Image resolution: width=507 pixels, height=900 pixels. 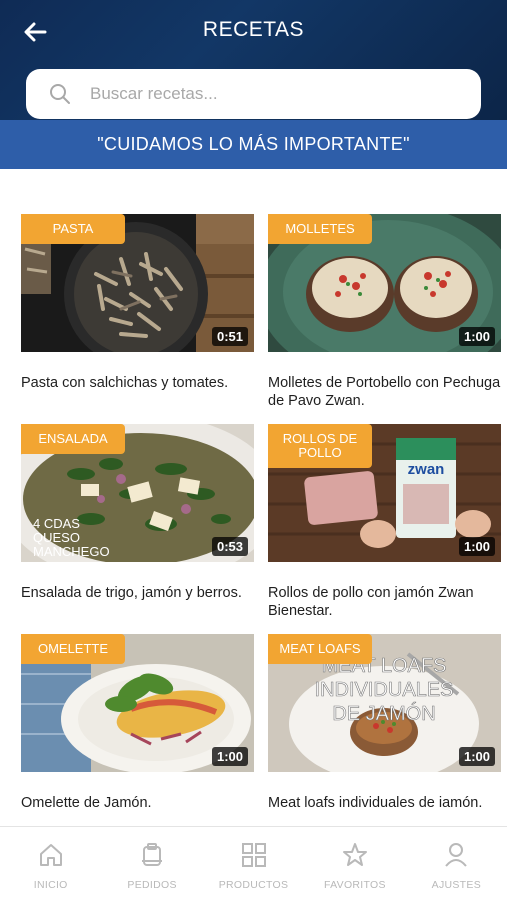 I want to click on video-duration: 0:51, so click(x=229, y=336).